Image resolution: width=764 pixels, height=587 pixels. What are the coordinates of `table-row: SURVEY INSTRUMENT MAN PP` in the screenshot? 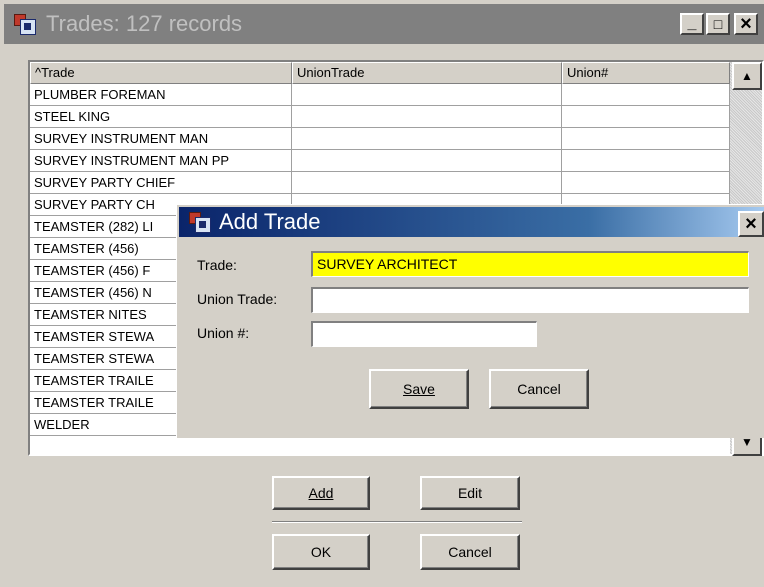 It's located at (380, 161).